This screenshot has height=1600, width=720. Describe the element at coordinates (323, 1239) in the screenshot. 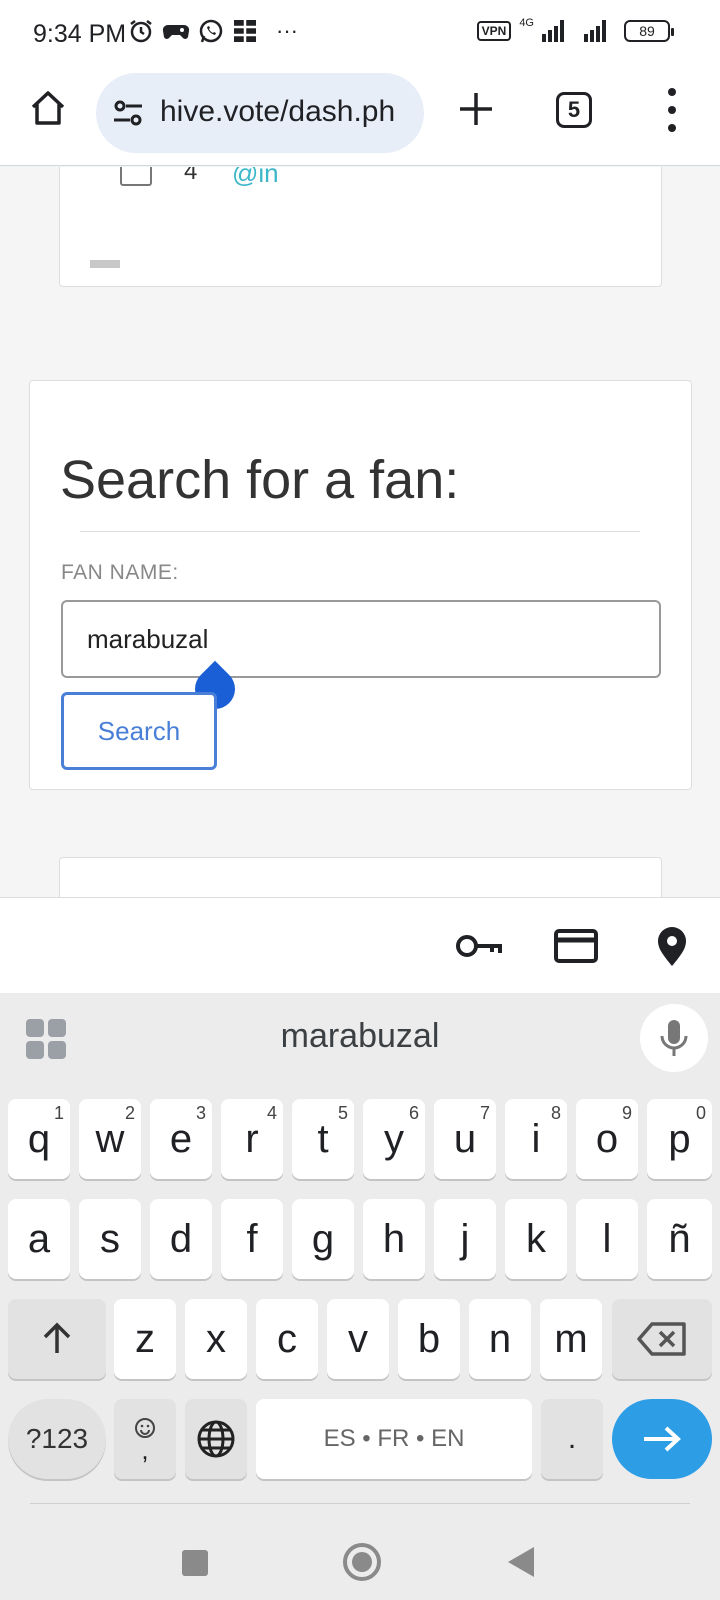

I see `key-g: g` at that location.